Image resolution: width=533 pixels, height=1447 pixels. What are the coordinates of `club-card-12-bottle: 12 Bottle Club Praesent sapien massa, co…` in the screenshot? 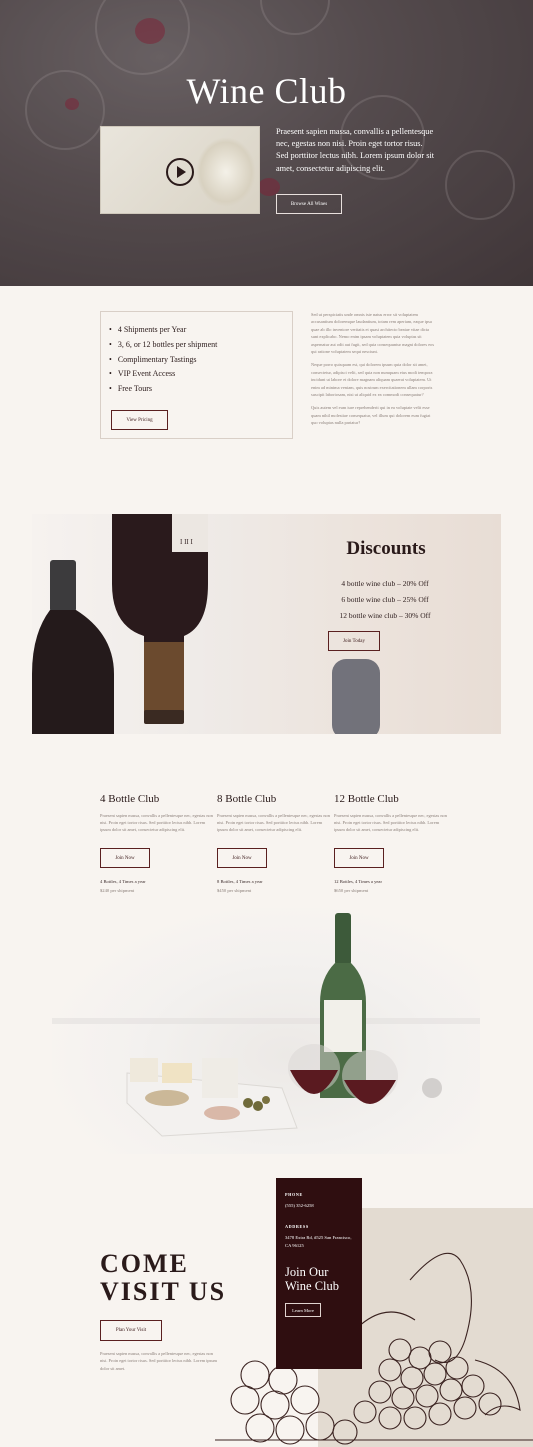 It's located at (392, 843).